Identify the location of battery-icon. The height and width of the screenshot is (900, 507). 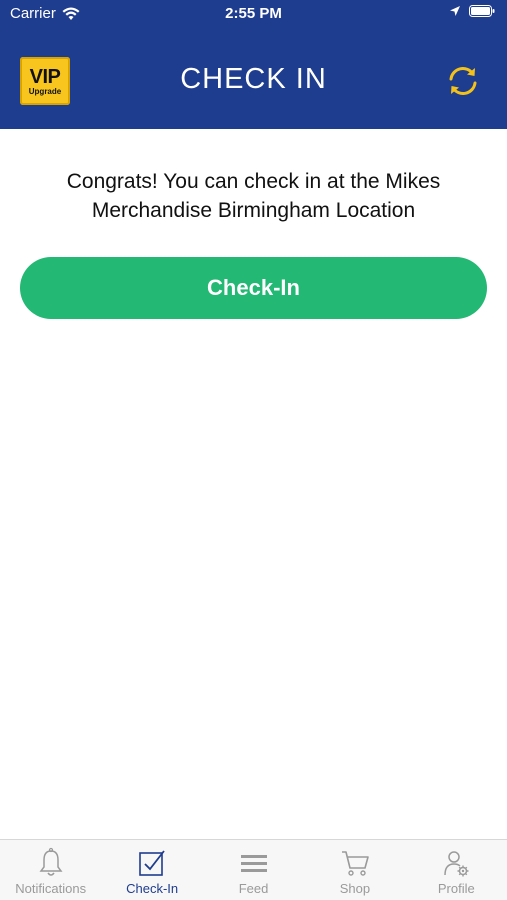
(482, 11).